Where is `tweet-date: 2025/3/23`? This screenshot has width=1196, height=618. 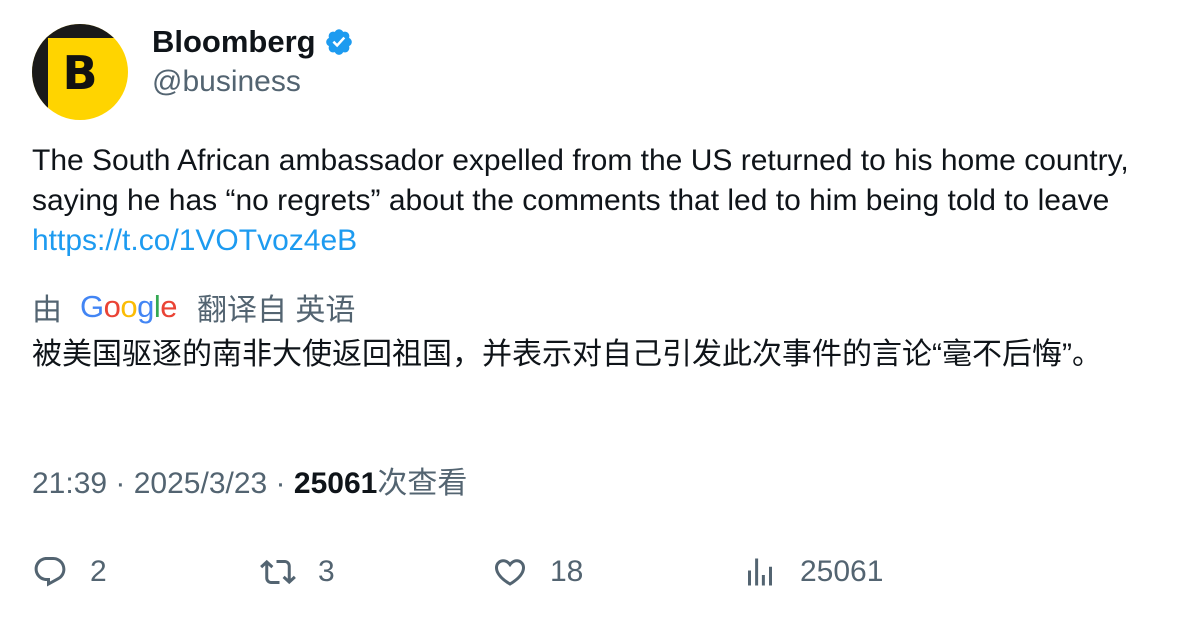 tweet-date: 2025/3/23 is located at coordinates (200, 483).